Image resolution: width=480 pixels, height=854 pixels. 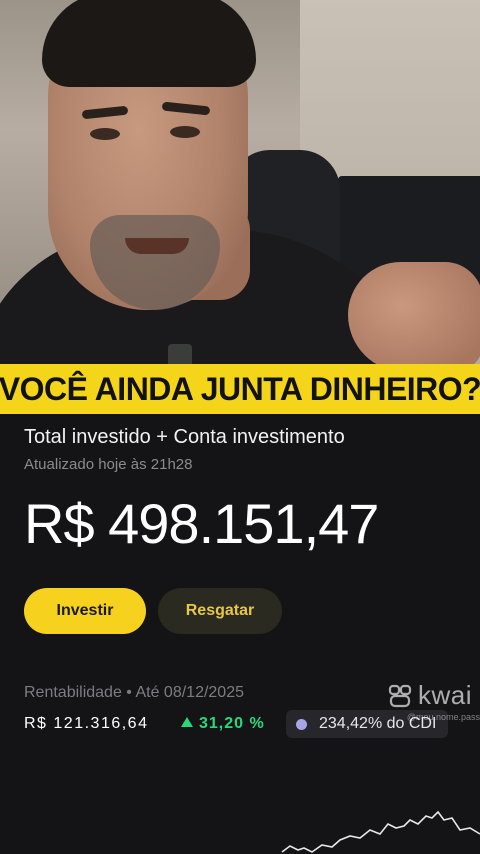 I want to click on kwai-brand-text: kwai, so click(x=445, y=695).